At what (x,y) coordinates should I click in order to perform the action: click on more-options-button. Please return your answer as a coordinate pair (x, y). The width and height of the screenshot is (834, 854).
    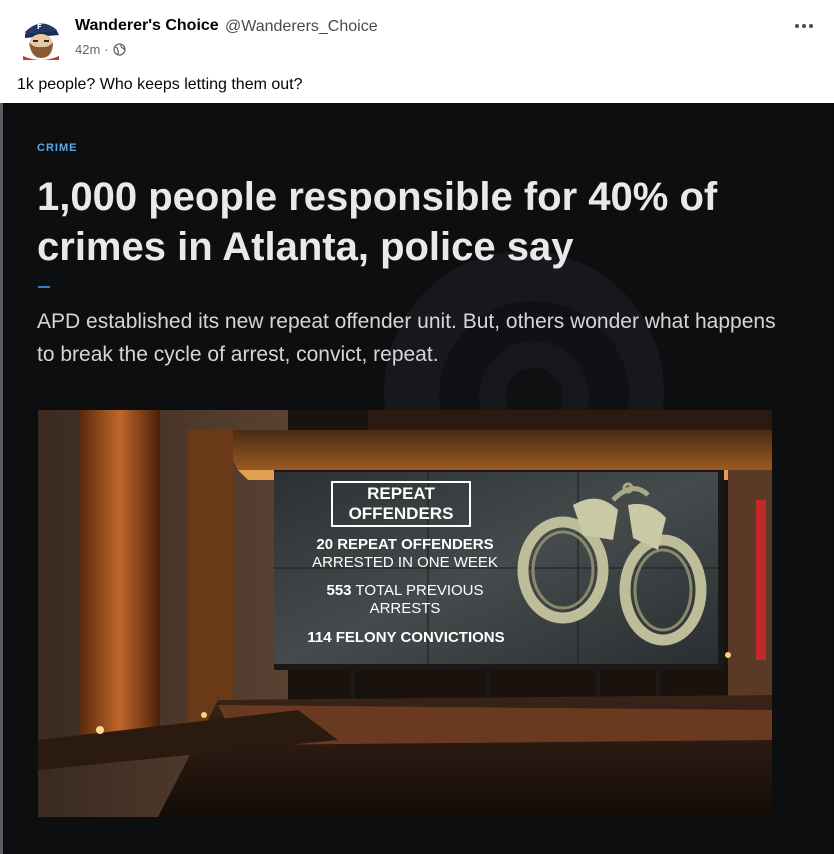
    Looking at the image, I should click on (804, 26).